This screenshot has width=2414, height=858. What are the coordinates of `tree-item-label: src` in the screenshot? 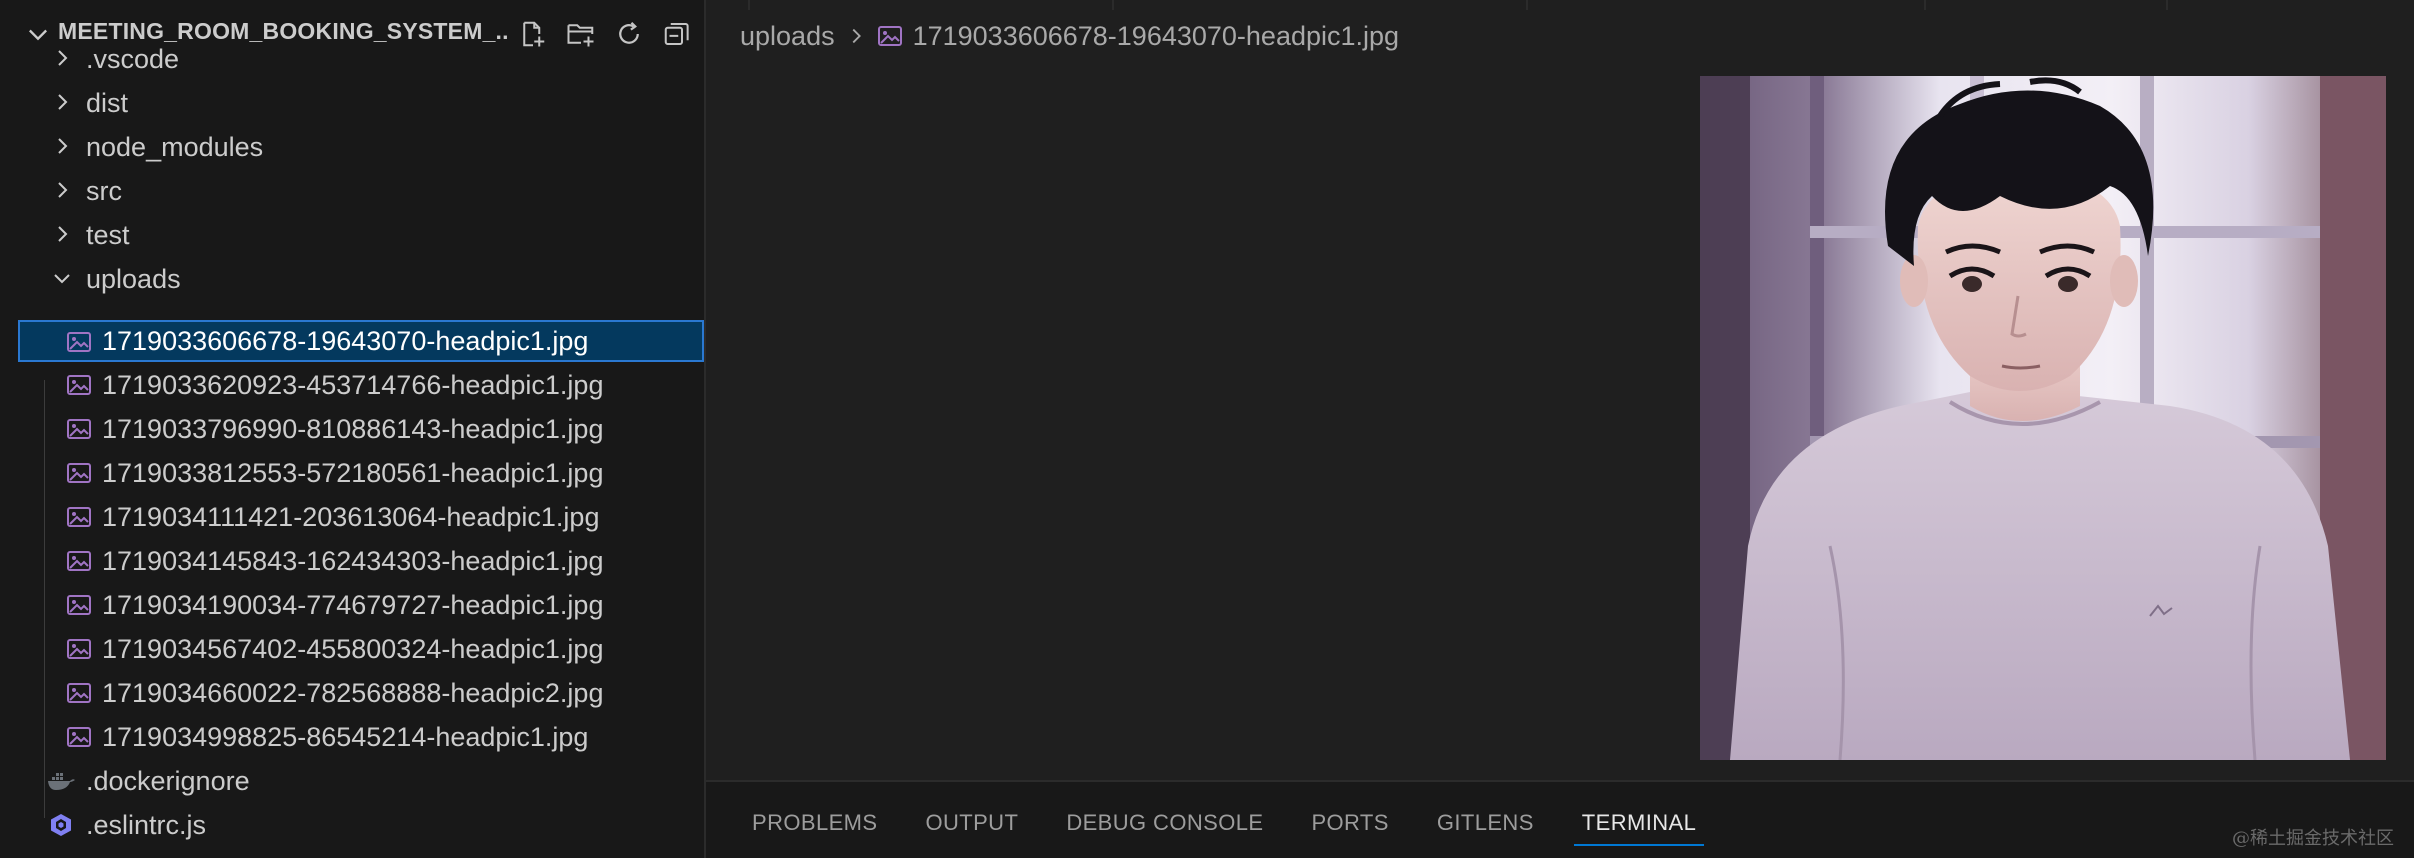 It's located at (104, 191).